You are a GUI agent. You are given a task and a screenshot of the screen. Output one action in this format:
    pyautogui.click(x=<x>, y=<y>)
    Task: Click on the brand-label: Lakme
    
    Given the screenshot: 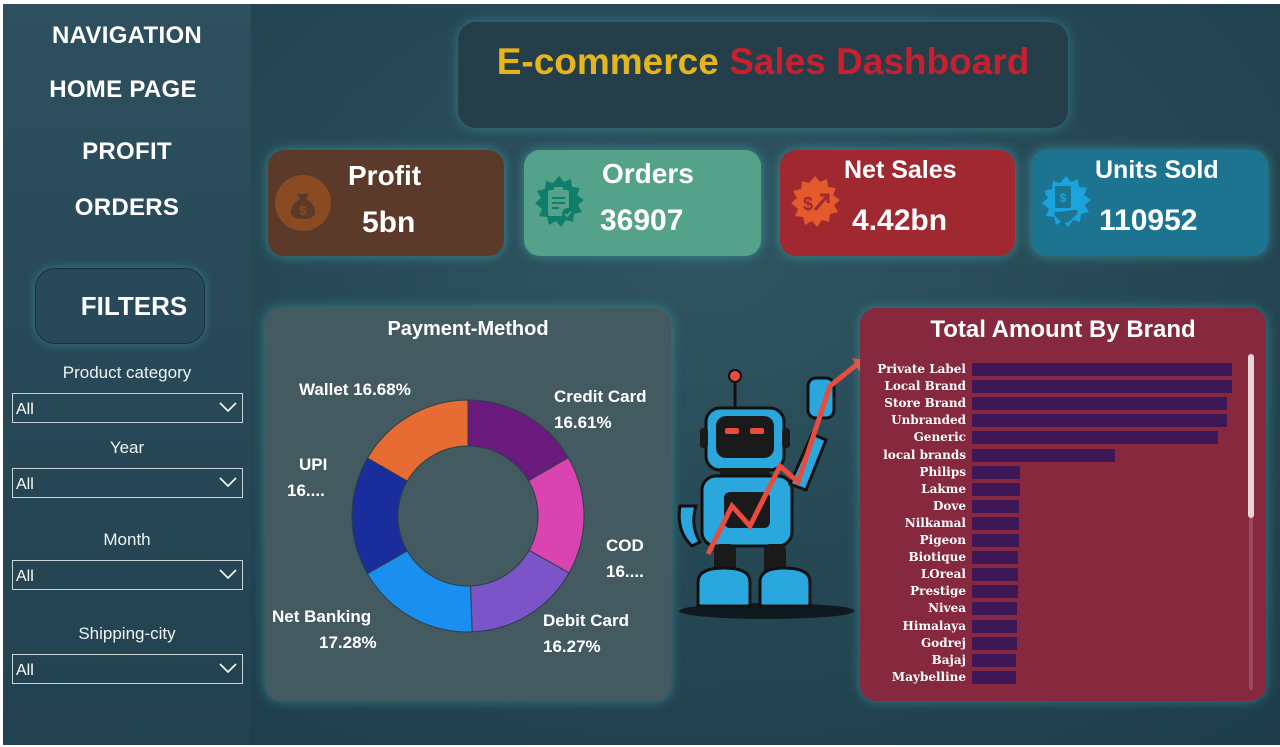 What is the action you would take?
    pyautogui.click(x=943, y=488)
    